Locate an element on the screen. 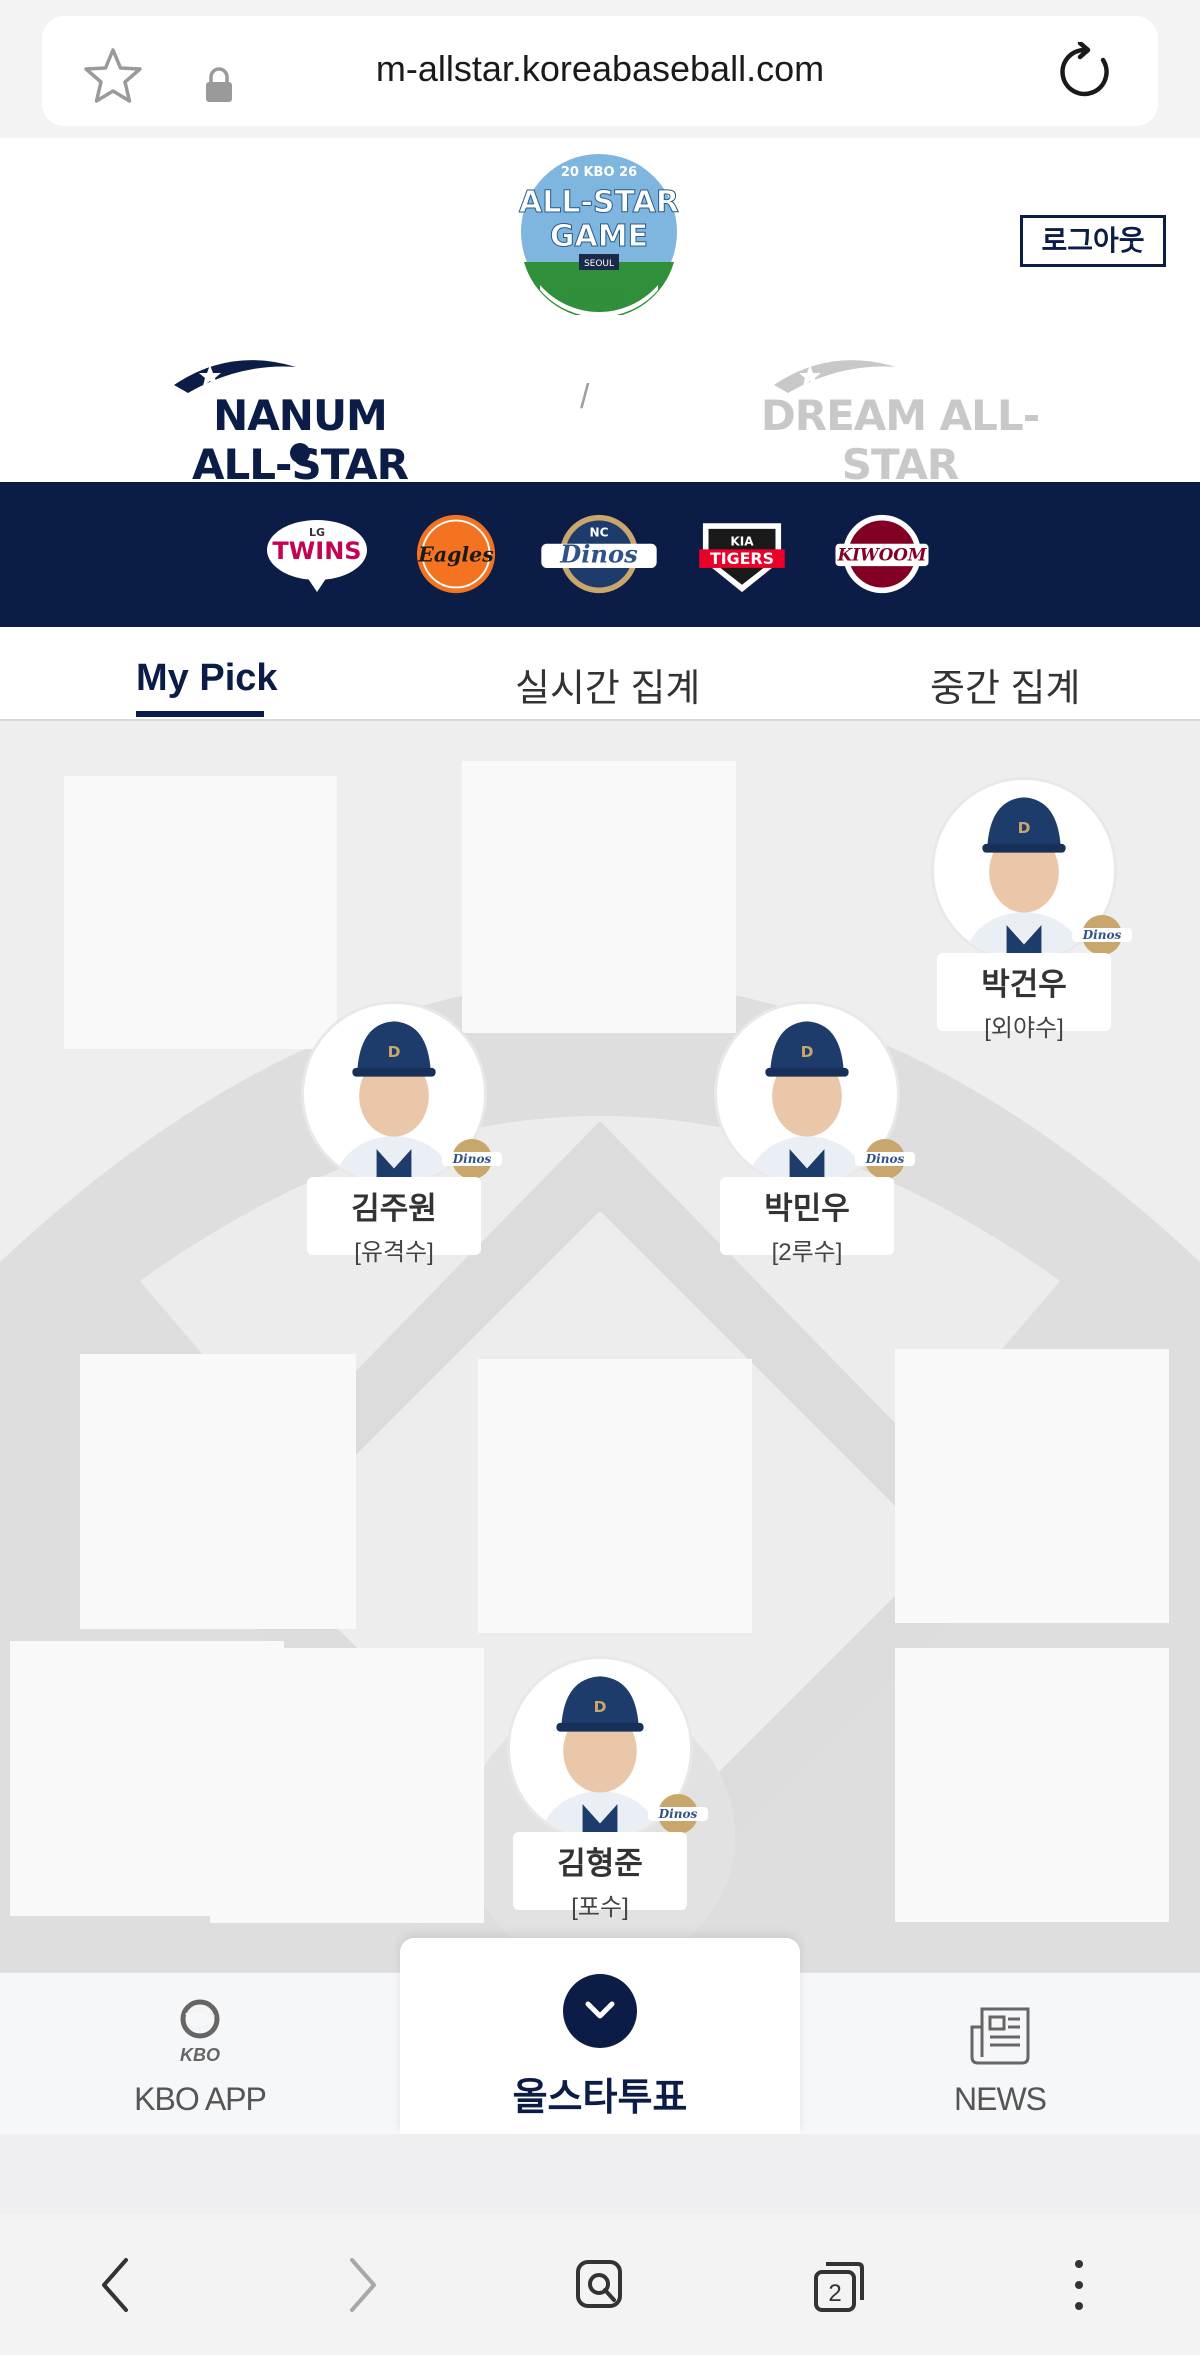  player-info: 김형준 [포수] is located at coordinates (600, 1876).